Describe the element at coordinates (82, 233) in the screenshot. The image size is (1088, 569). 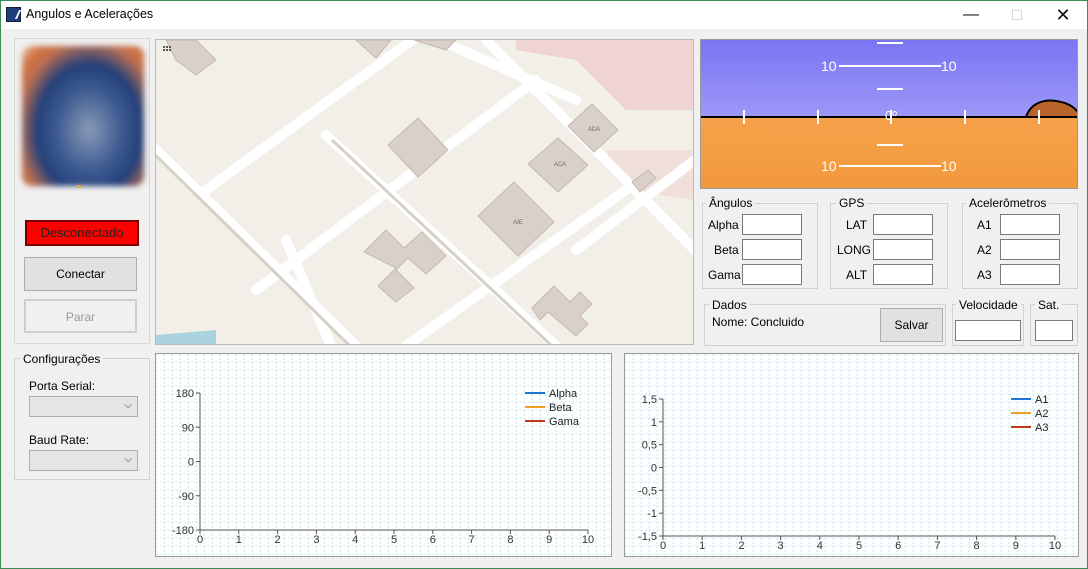
I see `connection-status-badge: Desconectado` at that location.